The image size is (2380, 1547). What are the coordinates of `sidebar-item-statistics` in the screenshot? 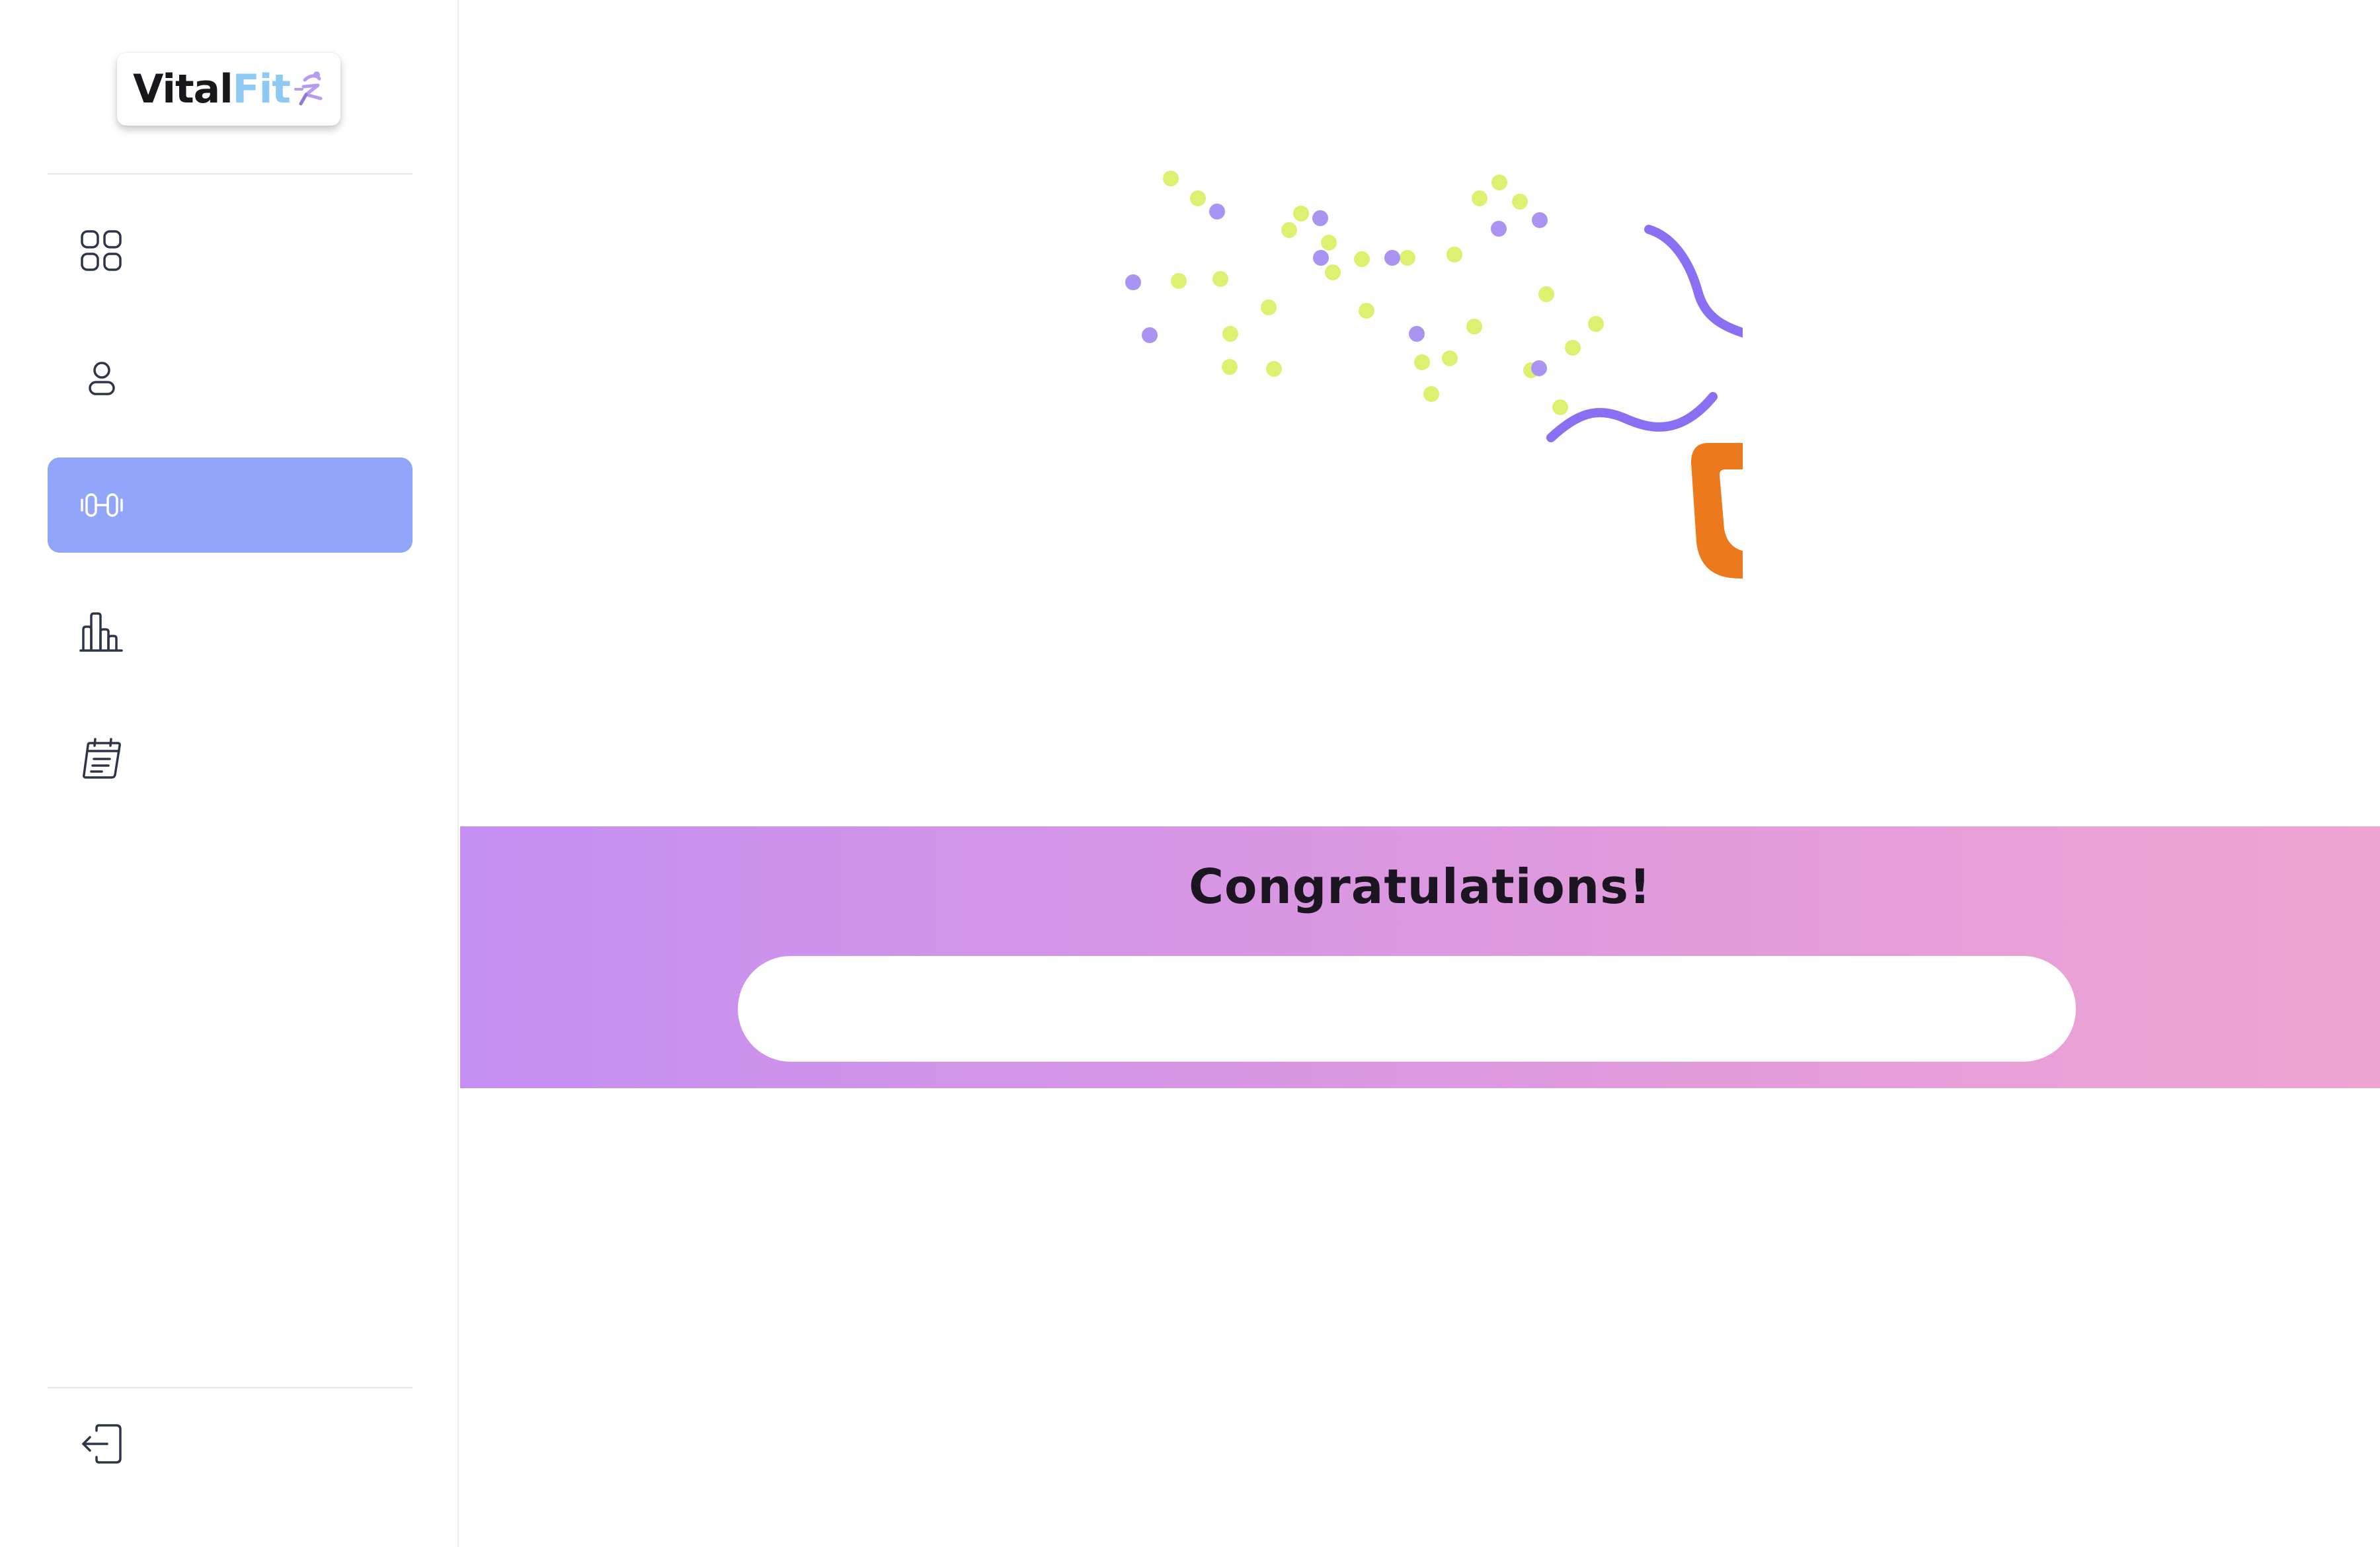 It's located at (230, 632).